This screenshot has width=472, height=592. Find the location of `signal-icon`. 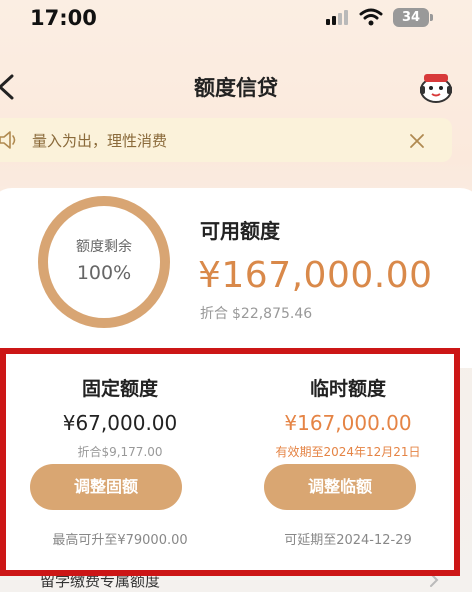

signal-icon is located at coordinates (337, 17).